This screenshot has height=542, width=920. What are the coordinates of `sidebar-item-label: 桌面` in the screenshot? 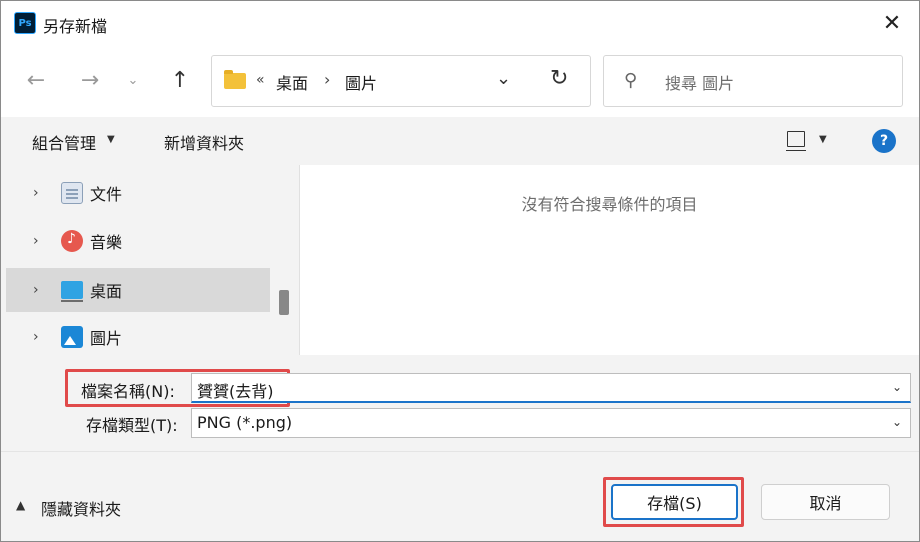 It's located at (106, 291).